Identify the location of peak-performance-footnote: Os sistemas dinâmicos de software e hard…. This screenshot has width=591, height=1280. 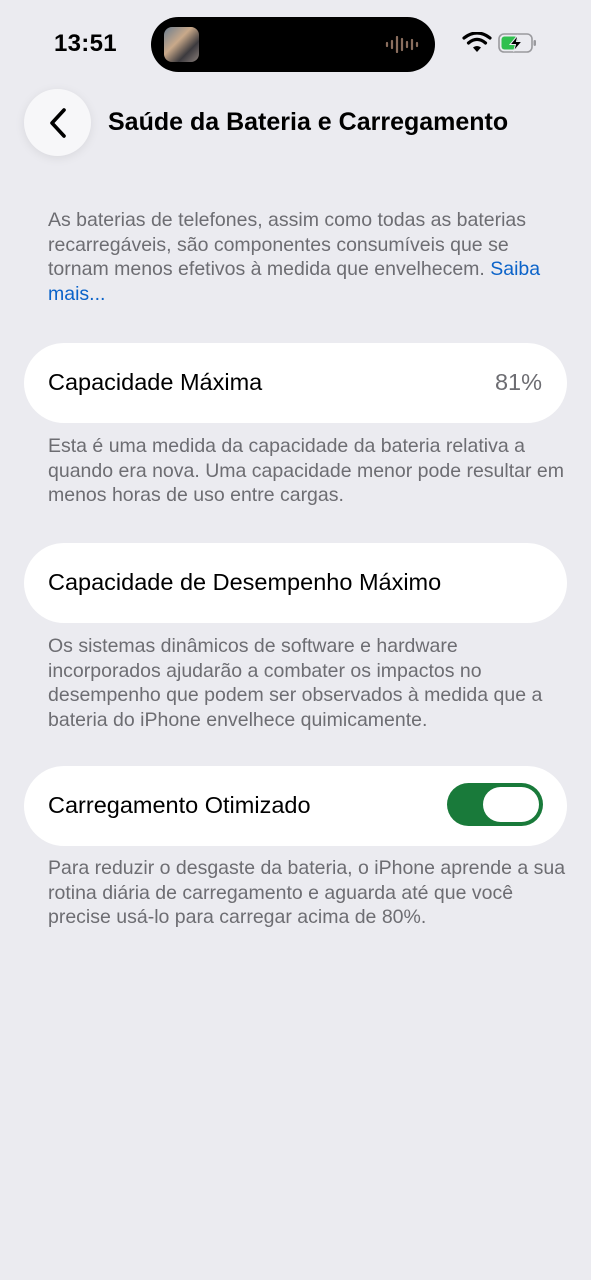
(295, 683).